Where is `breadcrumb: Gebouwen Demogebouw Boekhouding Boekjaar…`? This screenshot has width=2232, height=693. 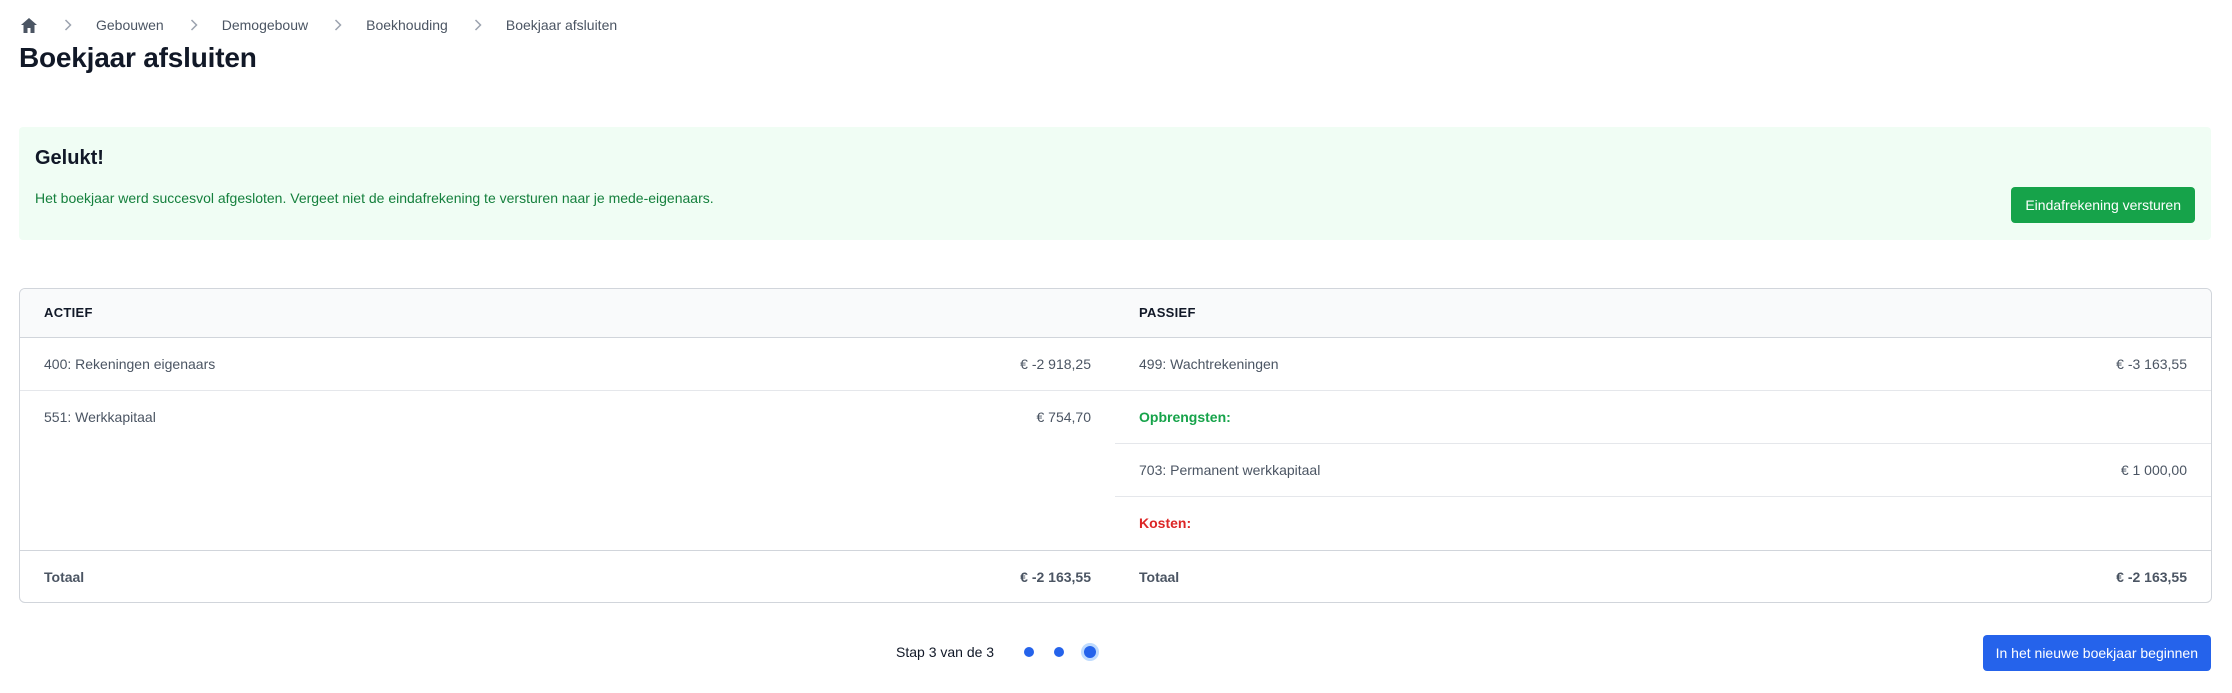
breadcrumb: Gebouwen Demogebouw Boekhouding Boekjaar… is located at coordinates (318, 25).